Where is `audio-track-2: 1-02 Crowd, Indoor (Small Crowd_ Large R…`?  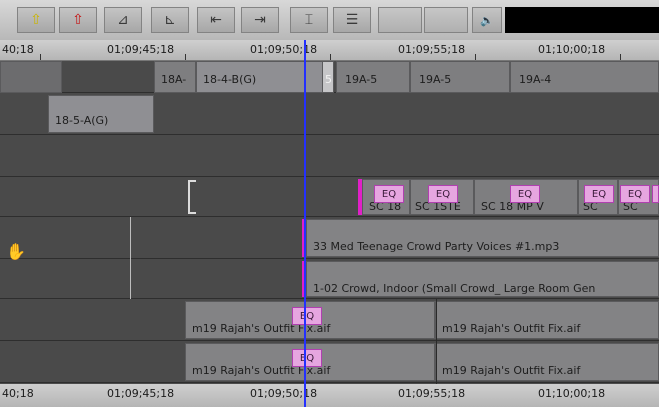
audio-track-2: 1-02 Crowd, Indoor (Small Crowd_ Large R… is located at coordinates (329, 279).